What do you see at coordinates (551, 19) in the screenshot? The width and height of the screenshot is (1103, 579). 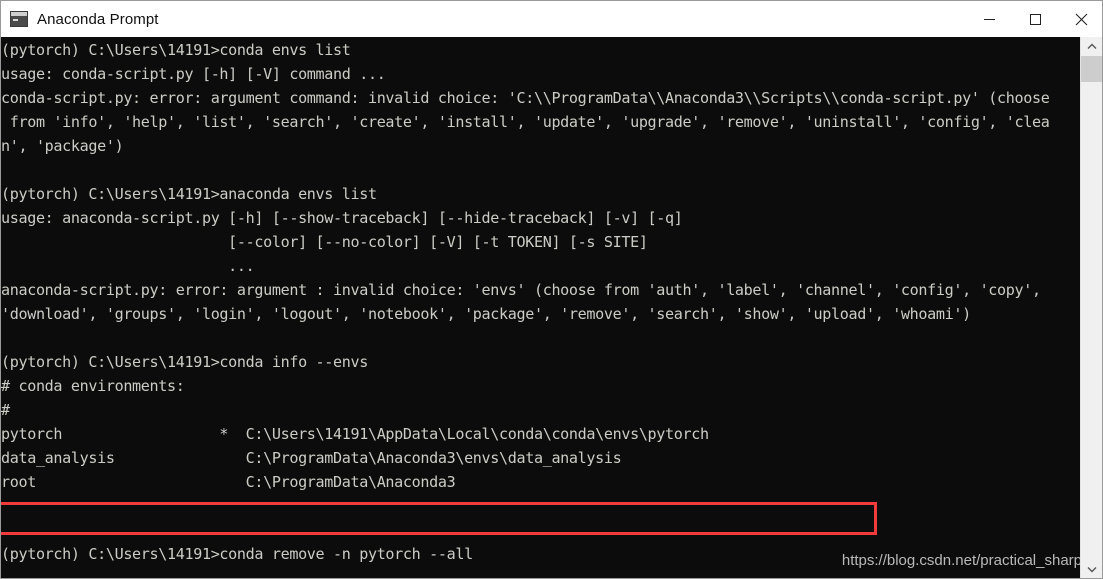 I see `title-bar: Anaconda Prompt` at bounding box center [551, 19].